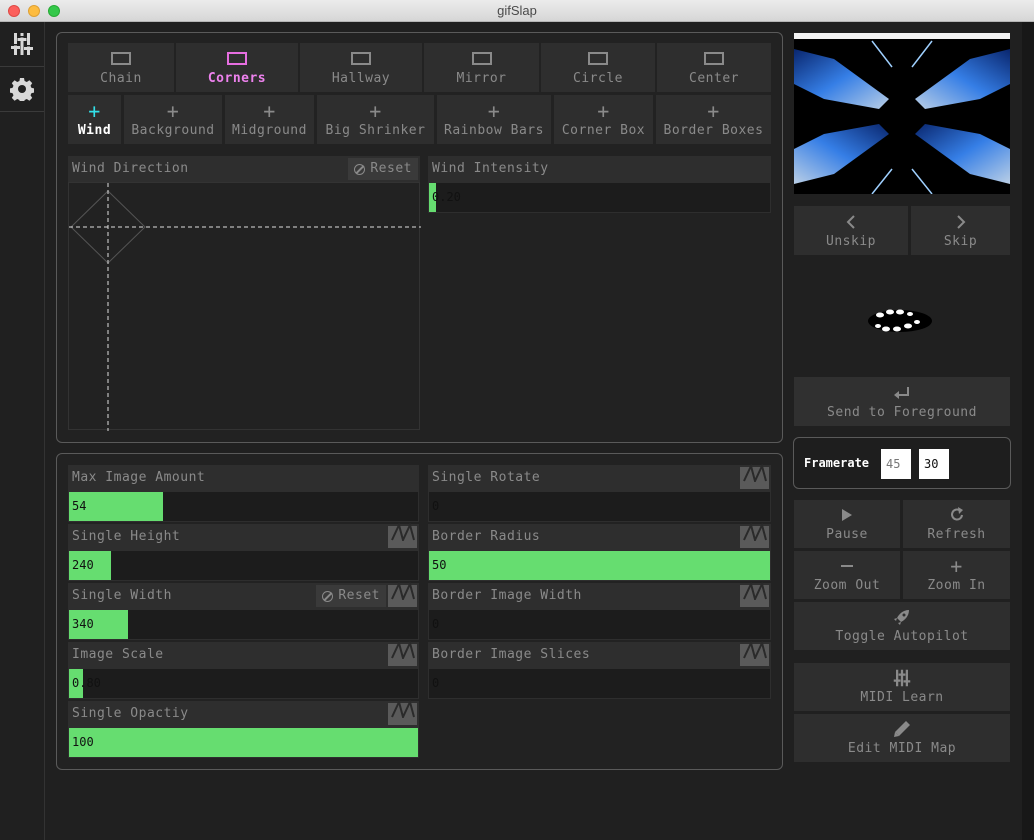 The height and width of the screenshot is (840, 1034). I want to click on mode-tab-circle: Circle, so click(598, 67).